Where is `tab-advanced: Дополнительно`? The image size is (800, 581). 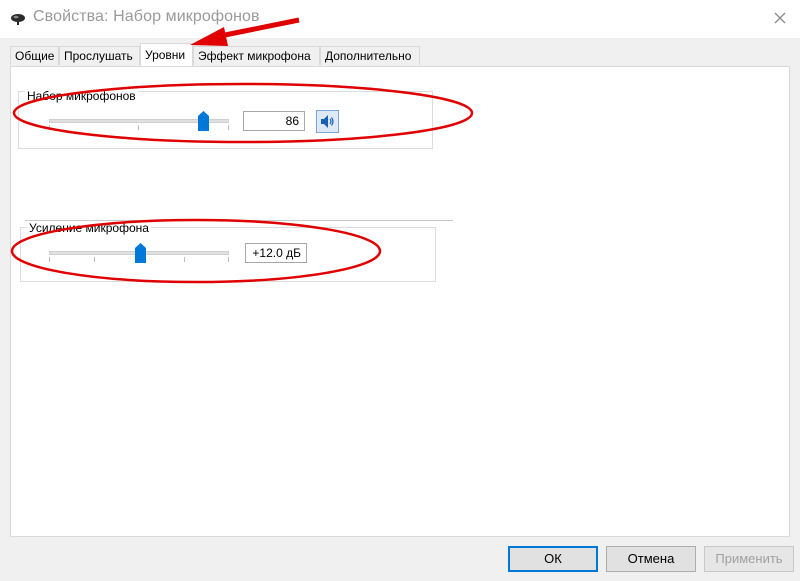 tab-advanced: Дополнительно is located at coordinates (370, 55).